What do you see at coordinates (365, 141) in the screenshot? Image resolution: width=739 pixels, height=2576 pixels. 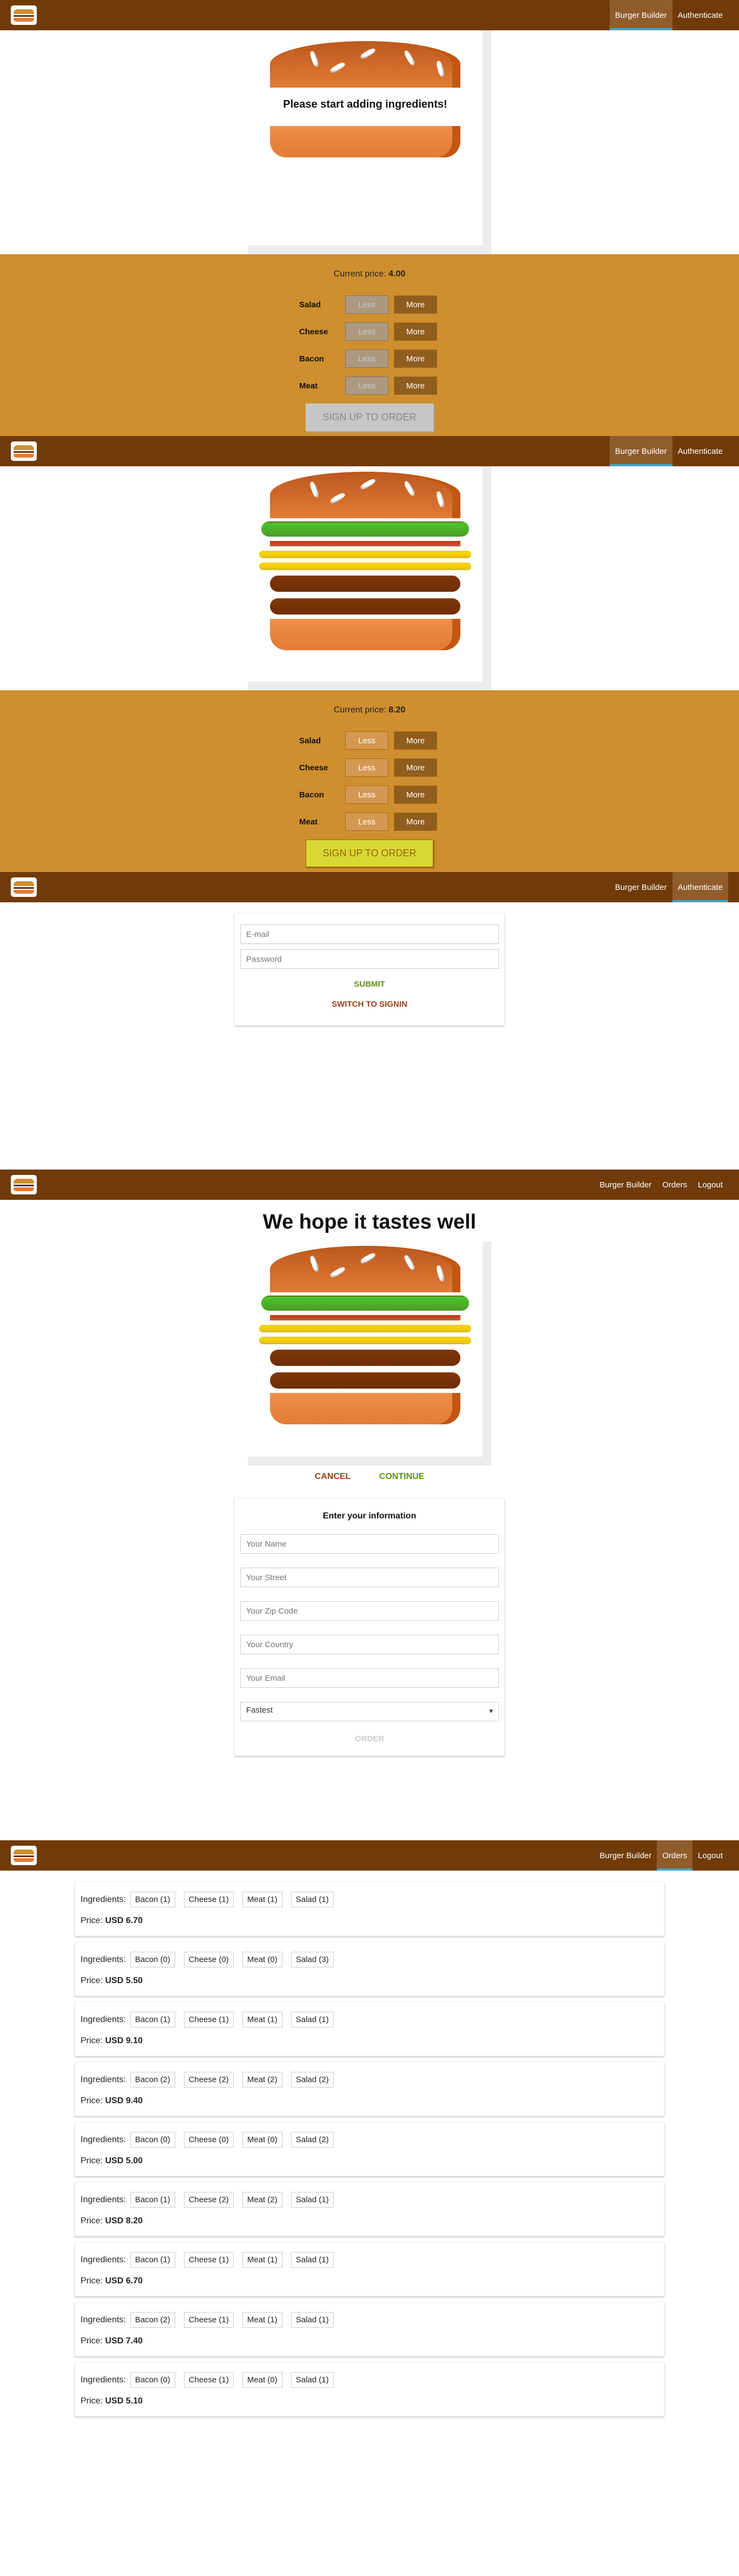 I see `bread-bottom` at bounding box center [365, 141].